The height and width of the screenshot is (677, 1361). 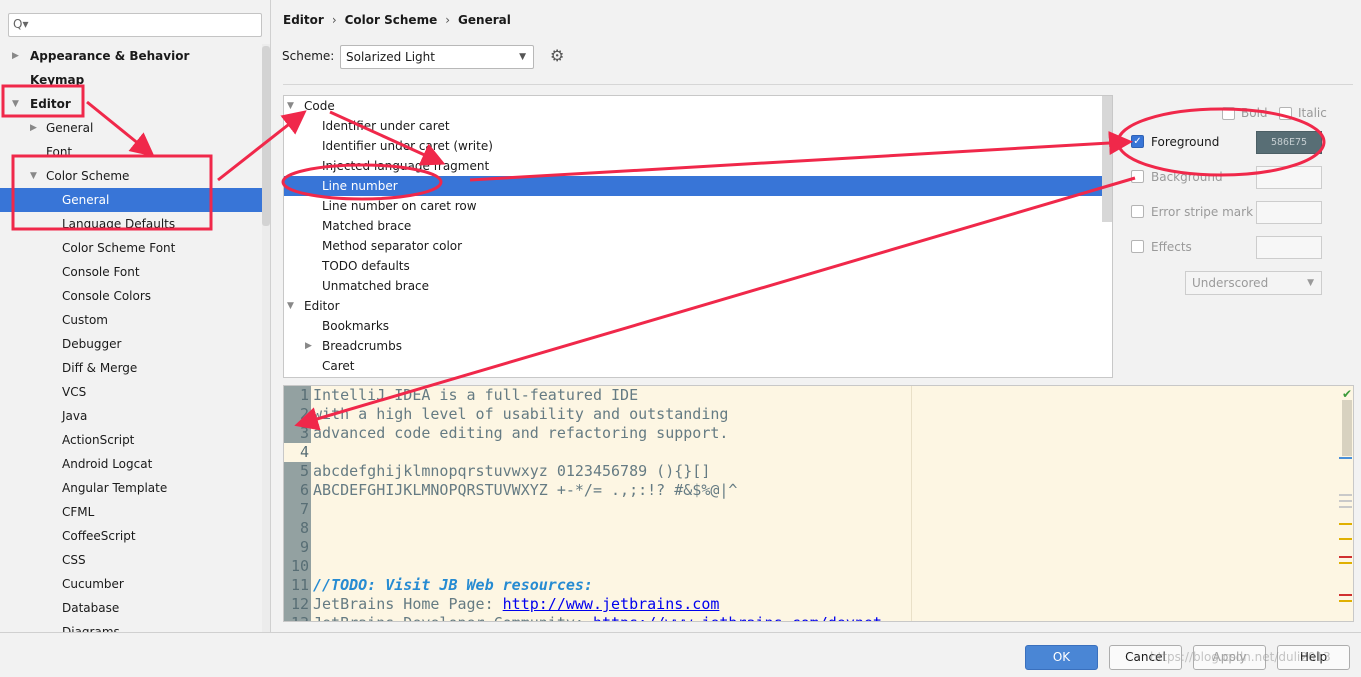 What do you see at coordinates (131, 344) in the screenshot?
I see `sidebar-item-debugger: Debugger` at bounding box center [131, 344].